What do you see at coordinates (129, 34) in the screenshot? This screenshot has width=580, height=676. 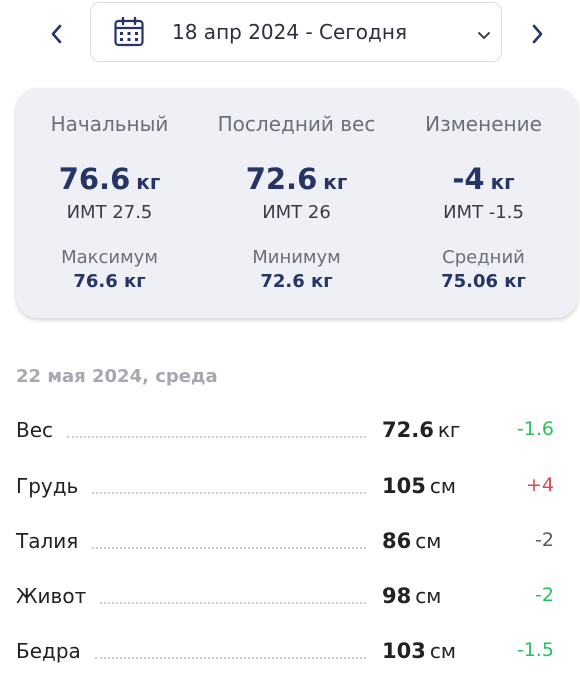 I see `calendar-icon` at bounding box center [129, 34].